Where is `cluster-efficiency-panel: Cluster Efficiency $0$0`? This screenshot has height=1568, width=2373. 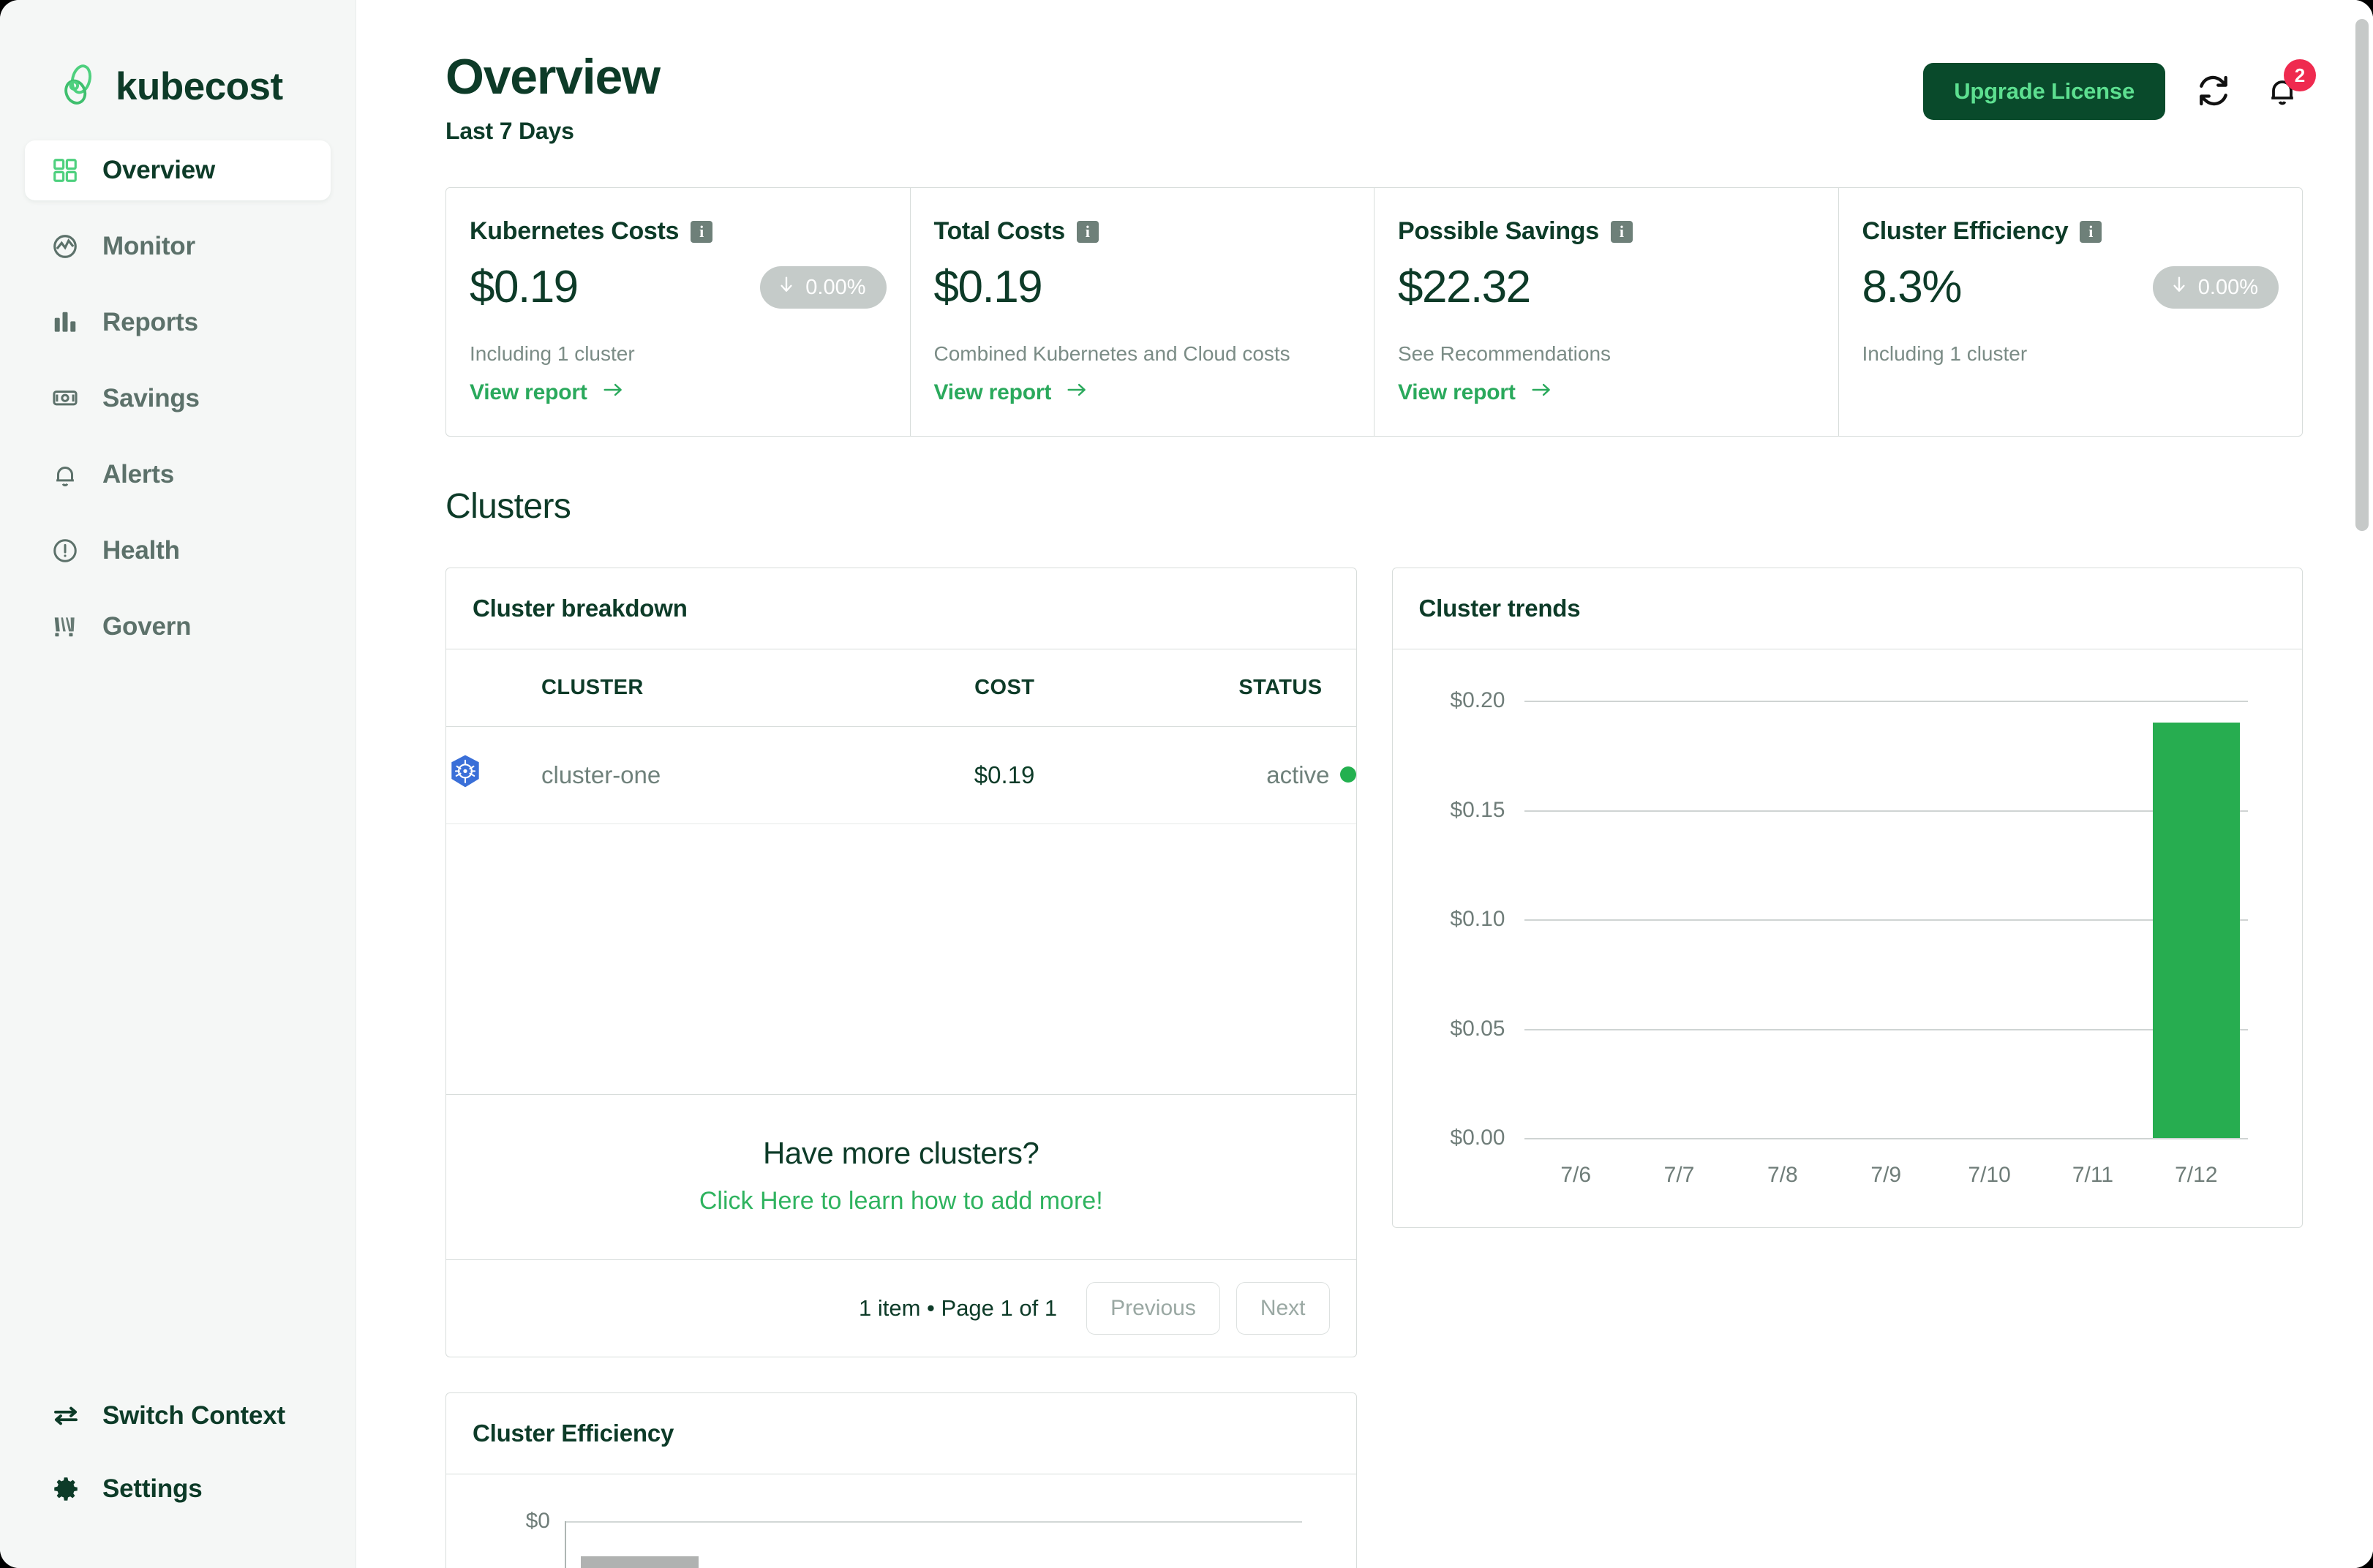
cluster-efficiency-panel: Cluster Efficiency $0$0 is located at coordinates (901, 1480).